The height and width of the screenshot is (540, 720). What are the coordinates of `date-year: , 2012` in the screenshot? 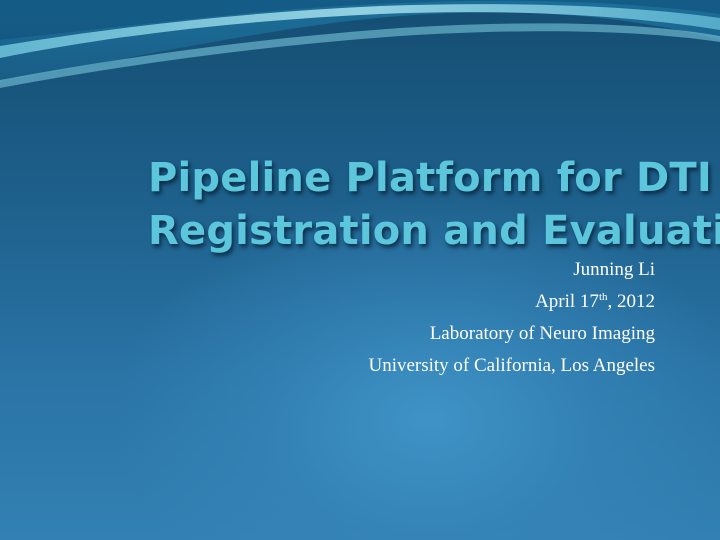 It's located at (631, 301).